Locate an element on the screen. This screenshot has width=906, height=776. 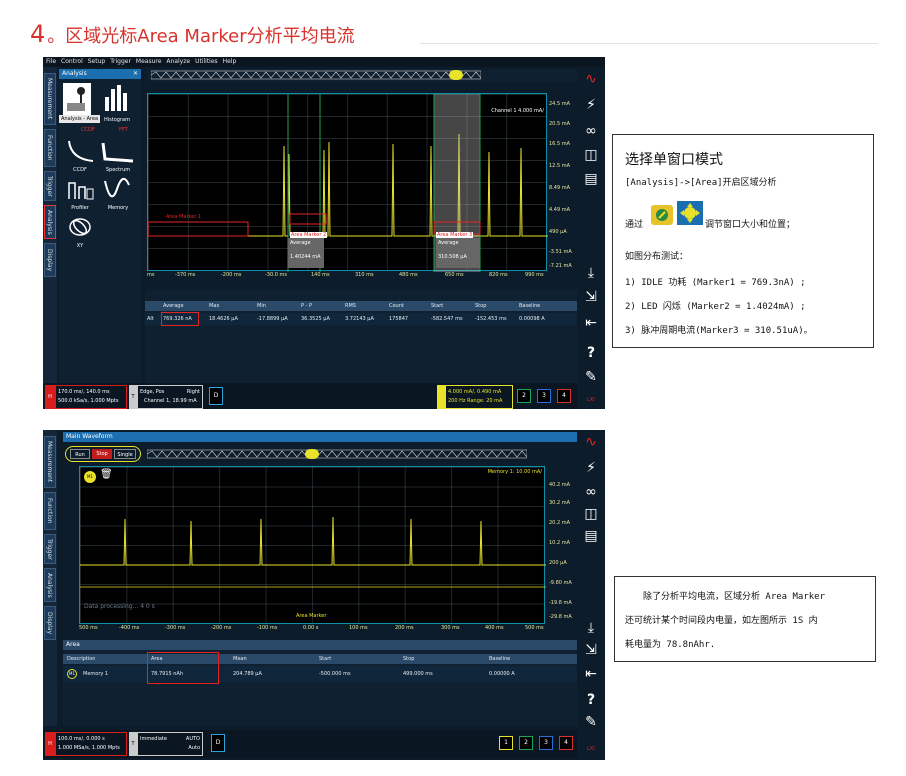
menu-setup: Setup is located at coordinates (96, 61).